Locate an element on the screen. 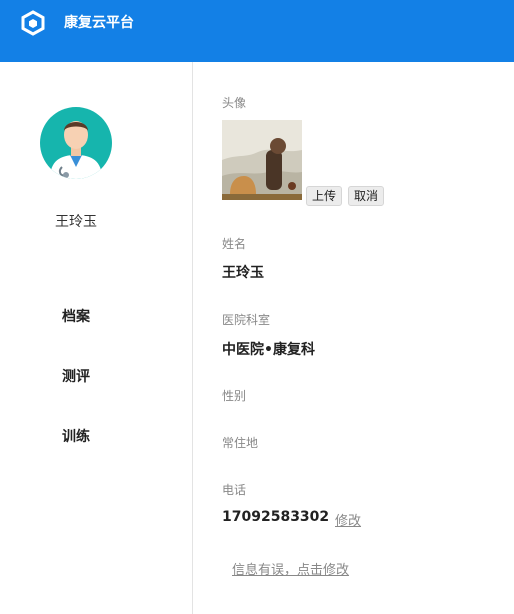 The image size is (514, 614). cancel-button: 取消 is located at coordinates (366, 196).